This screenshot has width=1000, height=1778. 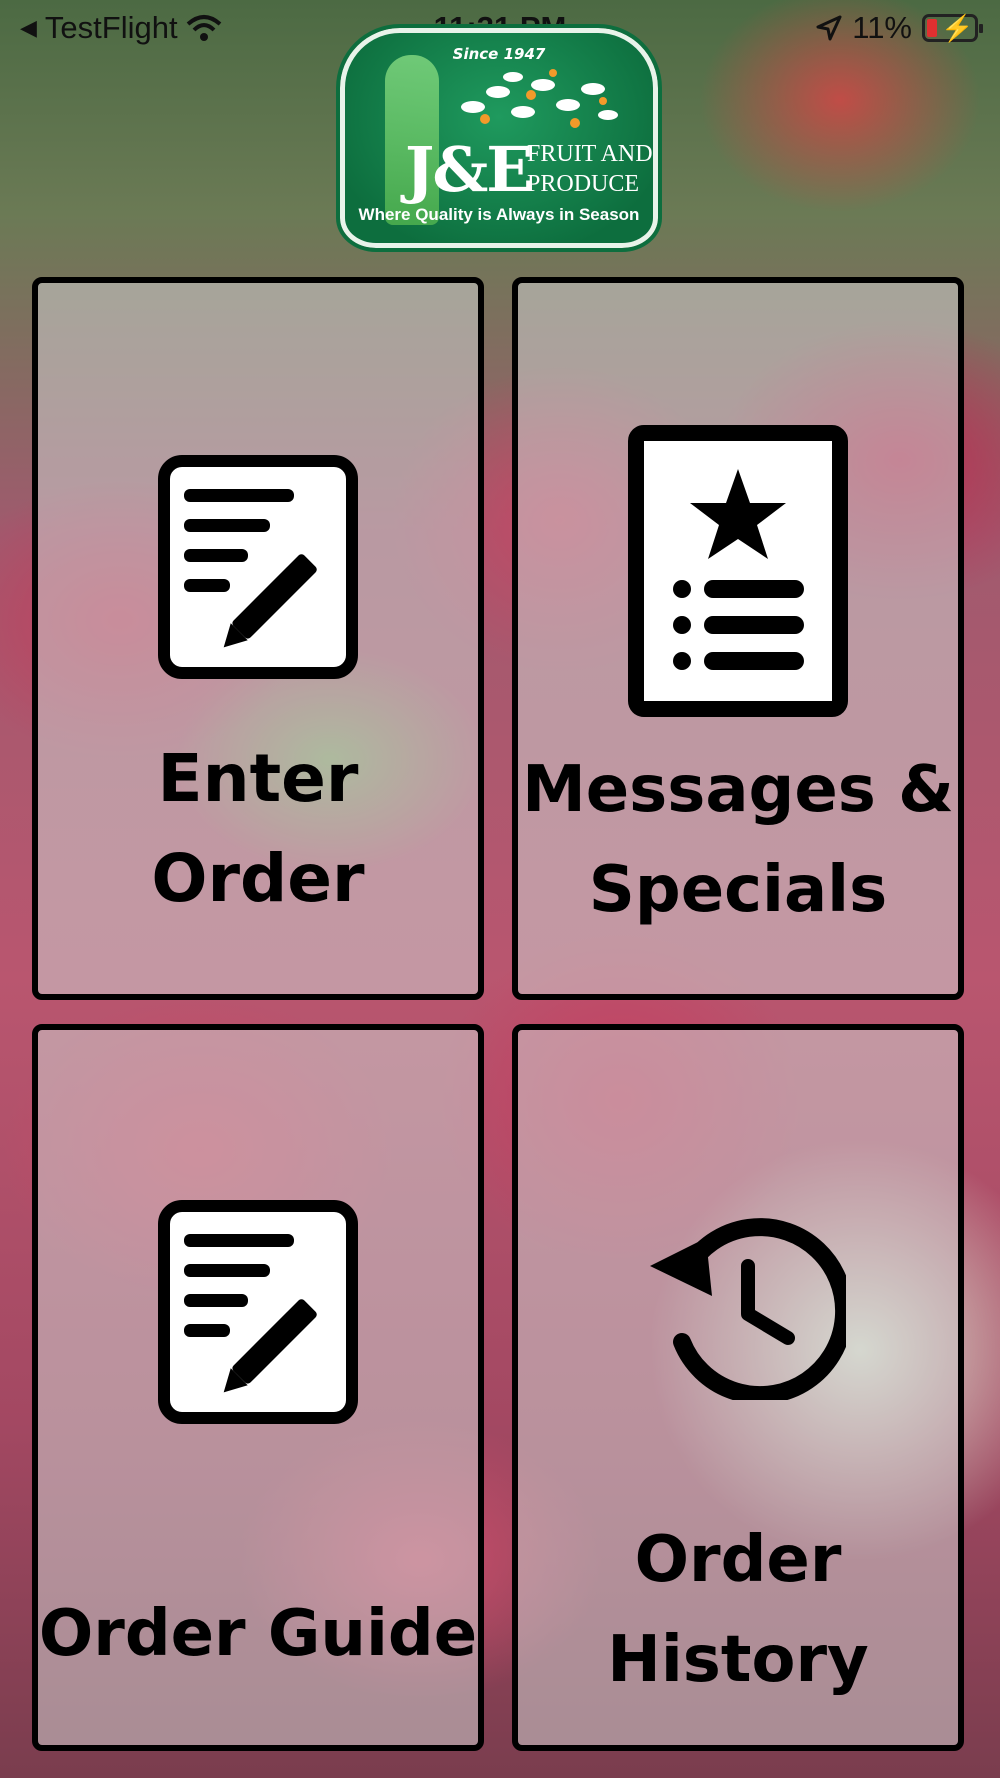 What do you see at coordinates (738, 790) in the screenshot?
I see `messages-specials-line1: Messages &` at bounding box center [738, 790].